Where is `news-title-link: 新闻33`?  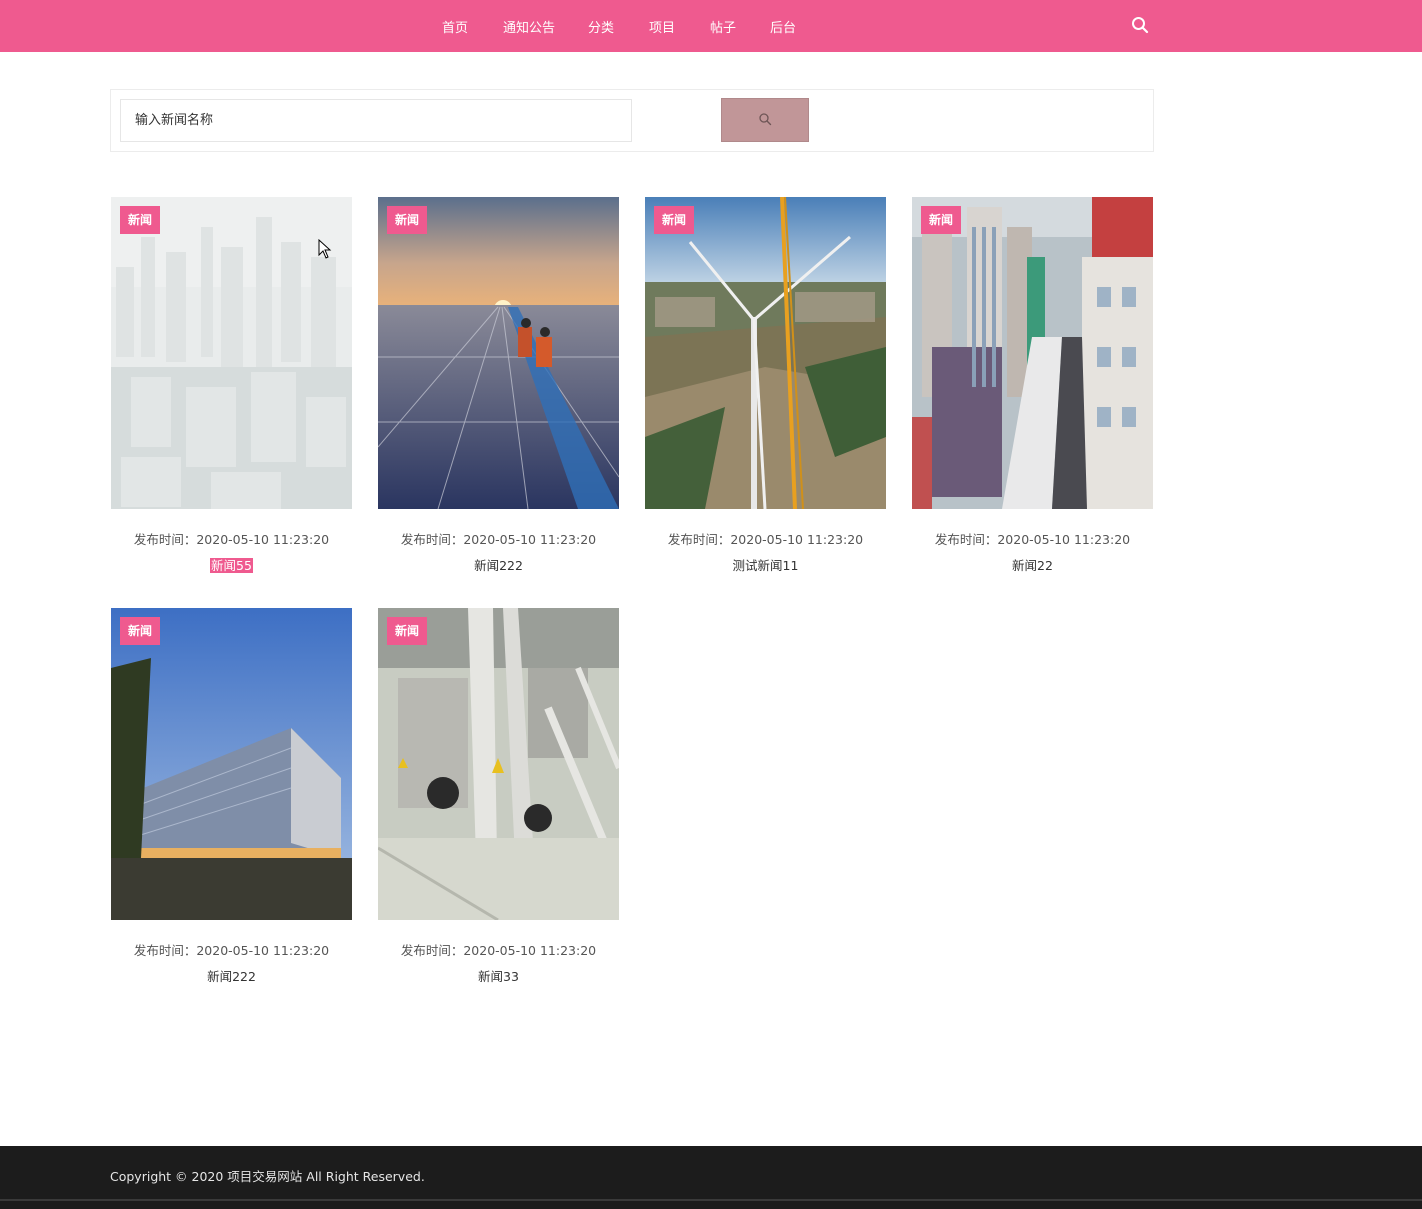 news-title-link: 新闻33 is located at coordinates (498, 975).